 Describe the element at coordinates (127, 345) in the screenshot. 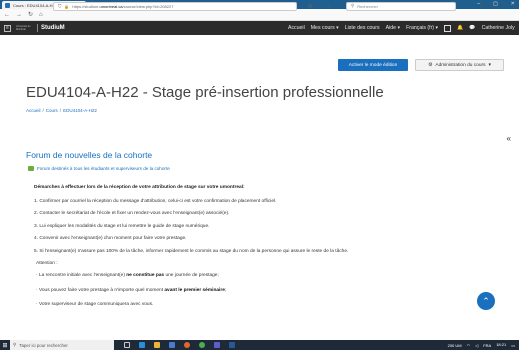

I see `task-view-icon` at that location.